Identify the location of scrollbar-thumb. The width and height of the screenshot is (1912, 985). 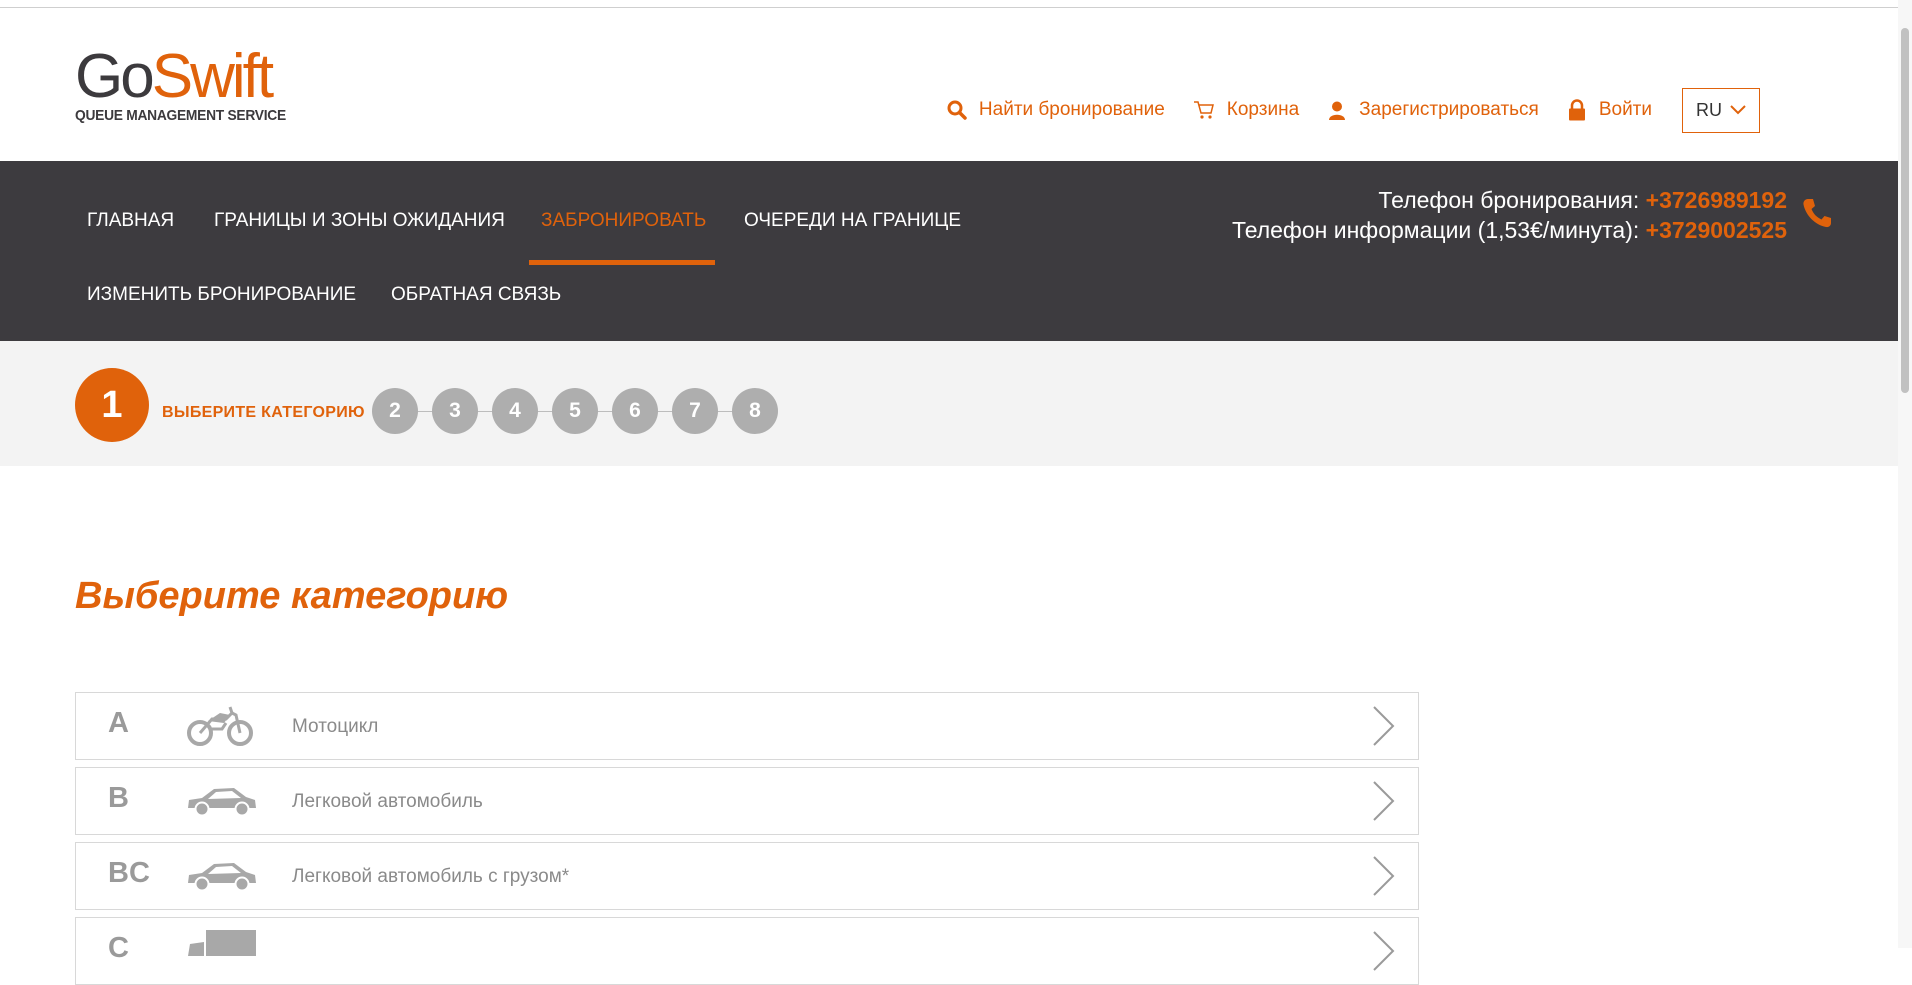
(1905, 210).